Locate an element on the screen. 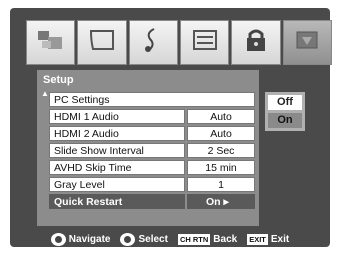 This screenshot has width=338, height=255. tab-lock is located at coordinates (256, 42).